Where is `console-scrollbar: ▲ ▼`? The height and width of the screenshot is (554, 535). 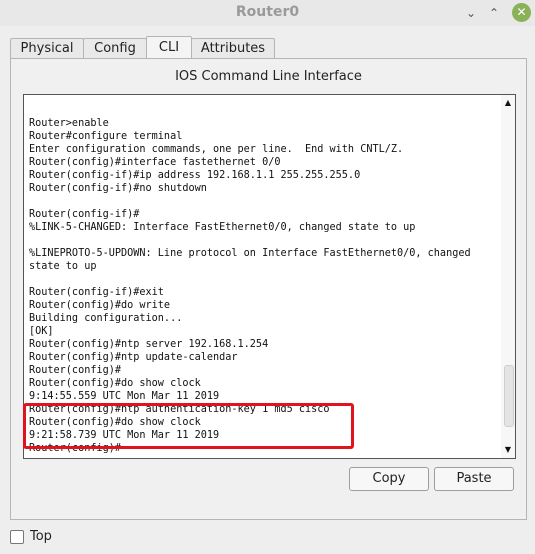 console-scrollbar: ▲ ▼ is located at coordinates (508, 276).